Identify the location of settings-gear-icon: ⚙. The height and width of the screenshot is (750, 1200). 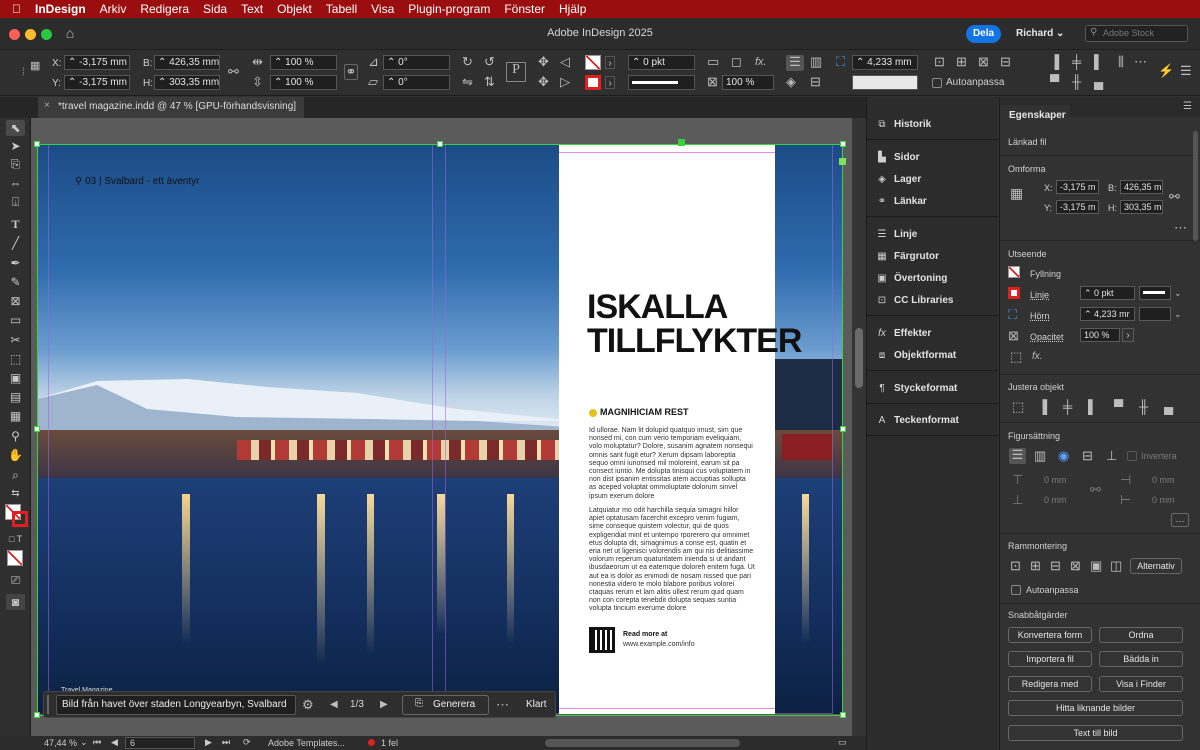
(308, 705).